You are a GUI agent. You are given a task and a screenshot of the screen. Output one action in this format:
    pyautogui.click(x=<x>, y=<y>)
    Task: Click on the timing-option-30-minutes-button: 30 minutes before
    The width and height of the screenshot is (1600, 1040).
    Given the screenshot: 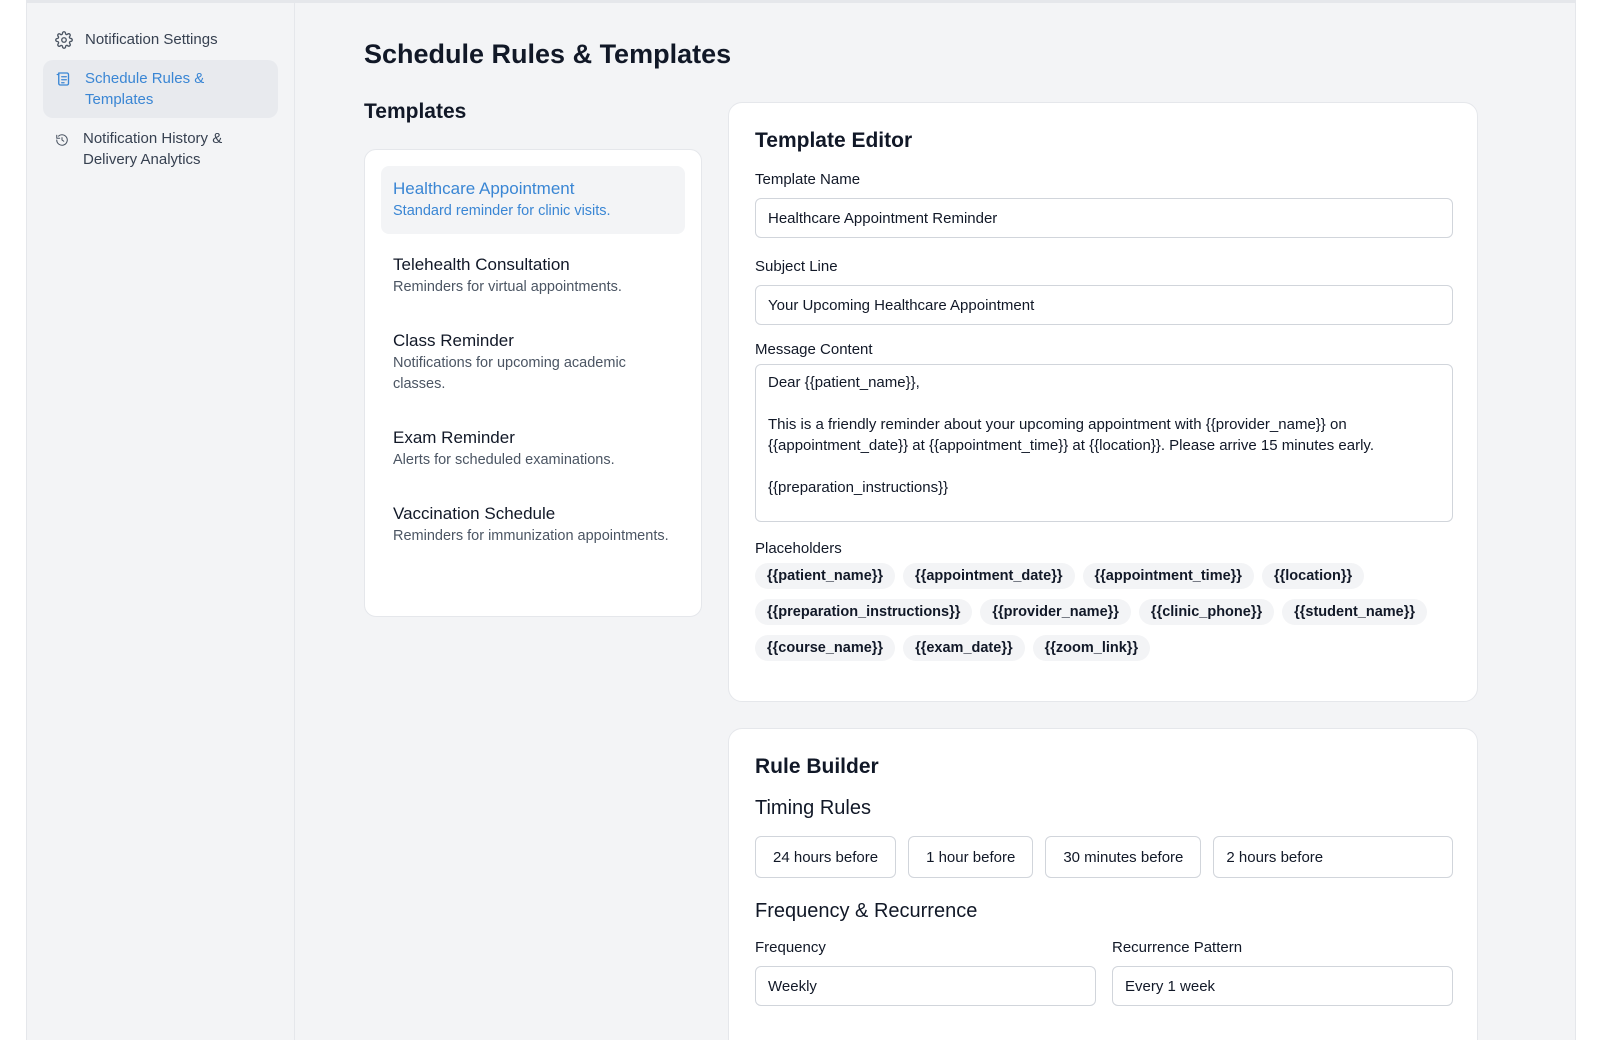 What is the action you would take?
    pyautogui.click(x=1123, y=857)
    